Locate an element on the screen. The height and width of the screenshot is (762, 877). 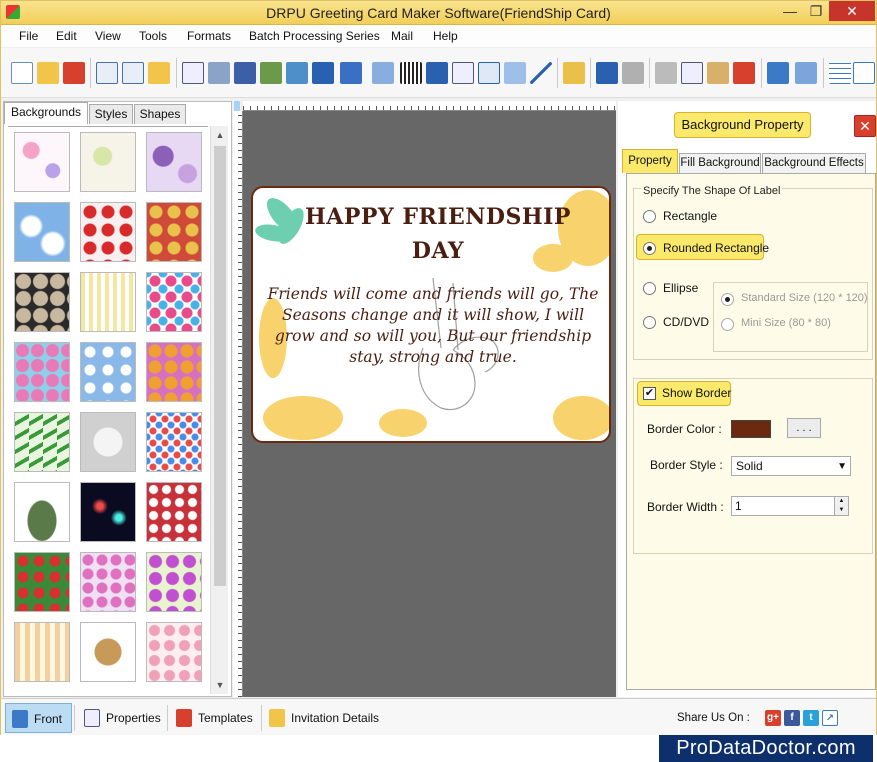
save-icon is located at coordinates (107, 73).